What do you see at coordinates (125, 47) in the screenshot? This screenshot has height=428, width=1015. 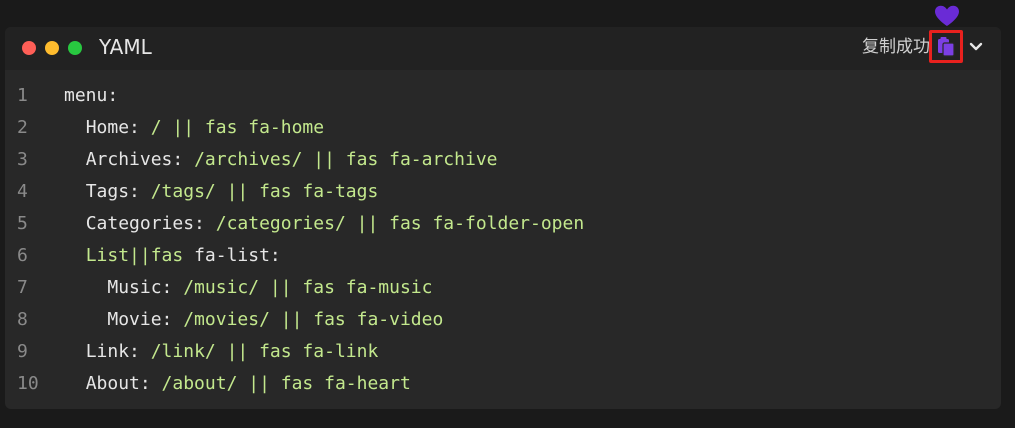 I see `language-label: YAML` at bounding box center [125, 47].